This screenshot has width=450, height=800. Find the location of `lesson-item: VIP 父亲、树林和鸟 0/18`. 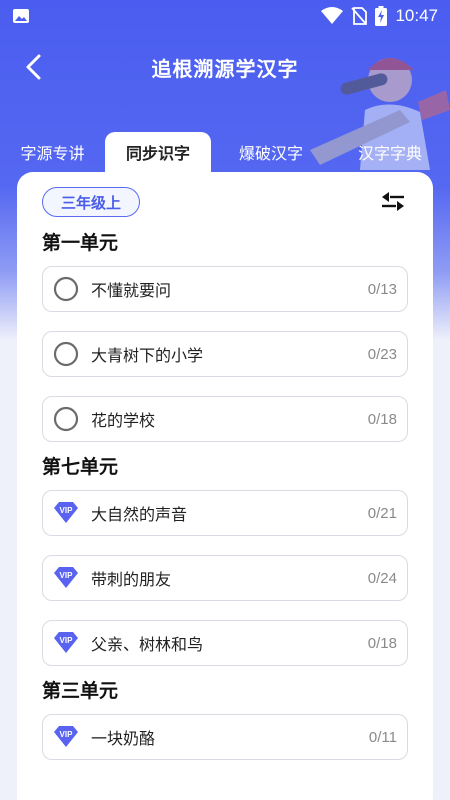

lesson-item: VIP 父亲、树林和鸟 0/18 is located at coordinates (225, 643).